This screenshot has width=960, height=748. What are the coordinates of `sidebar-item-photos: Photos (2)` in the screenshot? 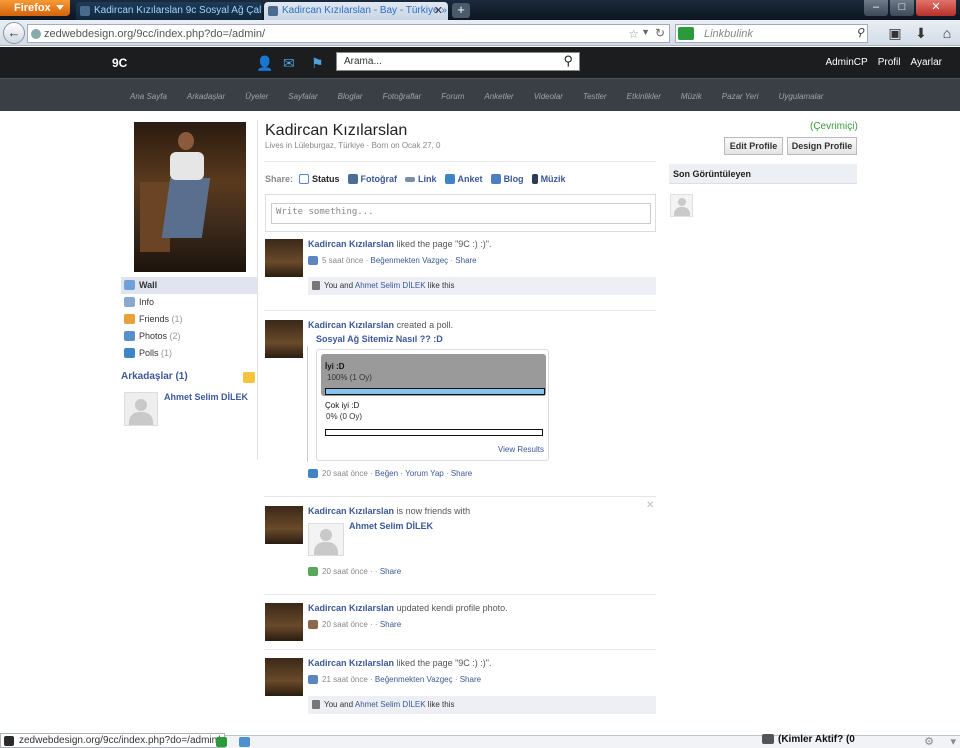 It's located at (189, 336).